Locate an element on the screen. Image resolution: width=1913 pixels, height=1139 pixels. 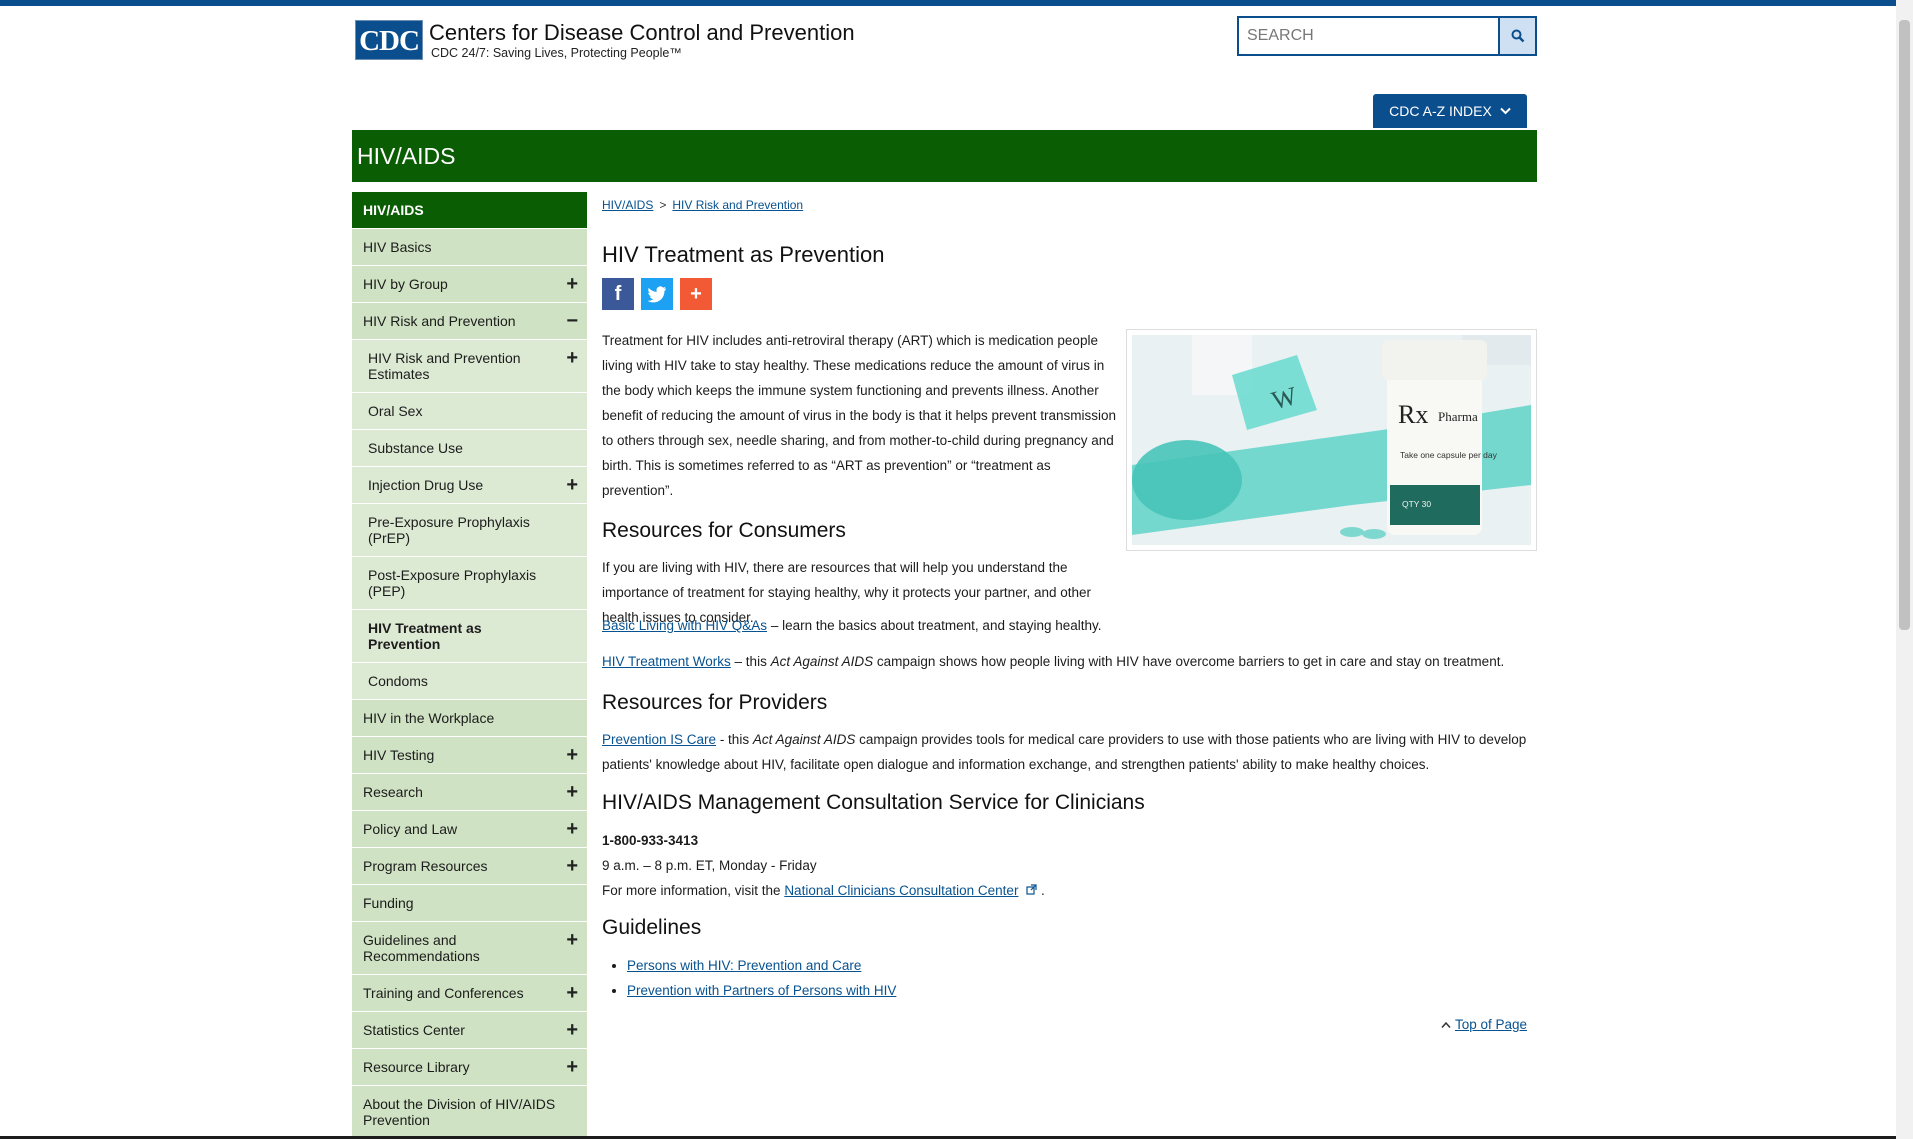
sidebar-item-injection-drug-use: Injection Drug Use + is located at coordinates (469, 485).